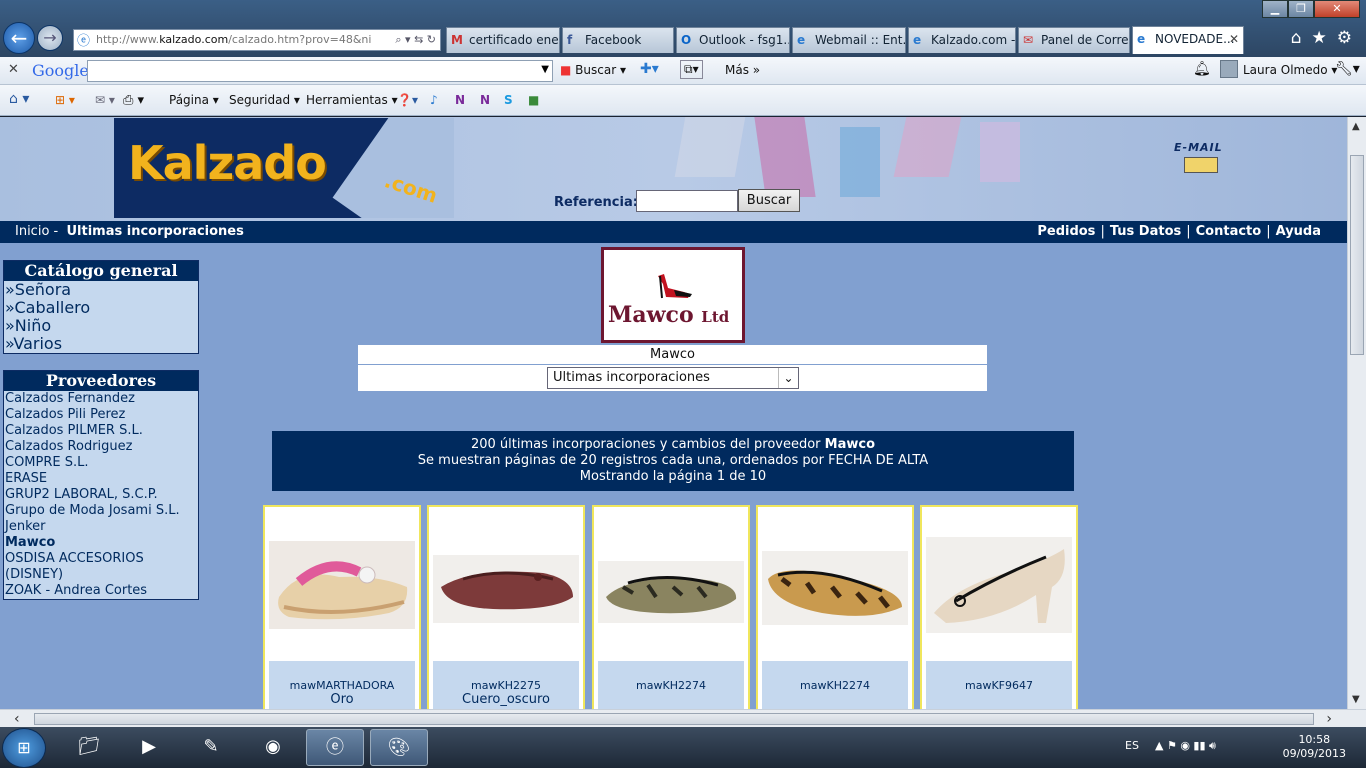 The width and height of the screenshot is (1366, 768). What do you see at coordinates (50, 38) in the screenshot?
I see `forward-button: →` at bounding box center [50, 38].